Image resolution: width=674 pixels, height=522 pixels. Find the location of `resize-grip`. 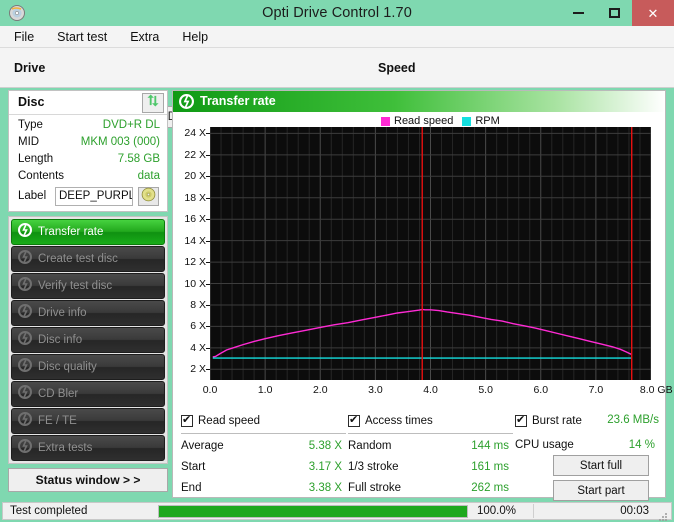

resize-grip is located at coordinates (663, 515).